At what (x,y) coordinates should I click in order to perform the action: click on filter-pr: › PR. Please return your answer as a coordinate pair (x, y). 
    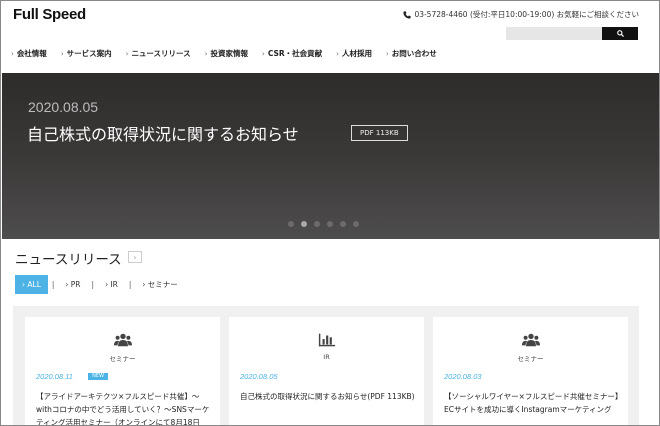
    Looking at the image, I should click on (72, 284).